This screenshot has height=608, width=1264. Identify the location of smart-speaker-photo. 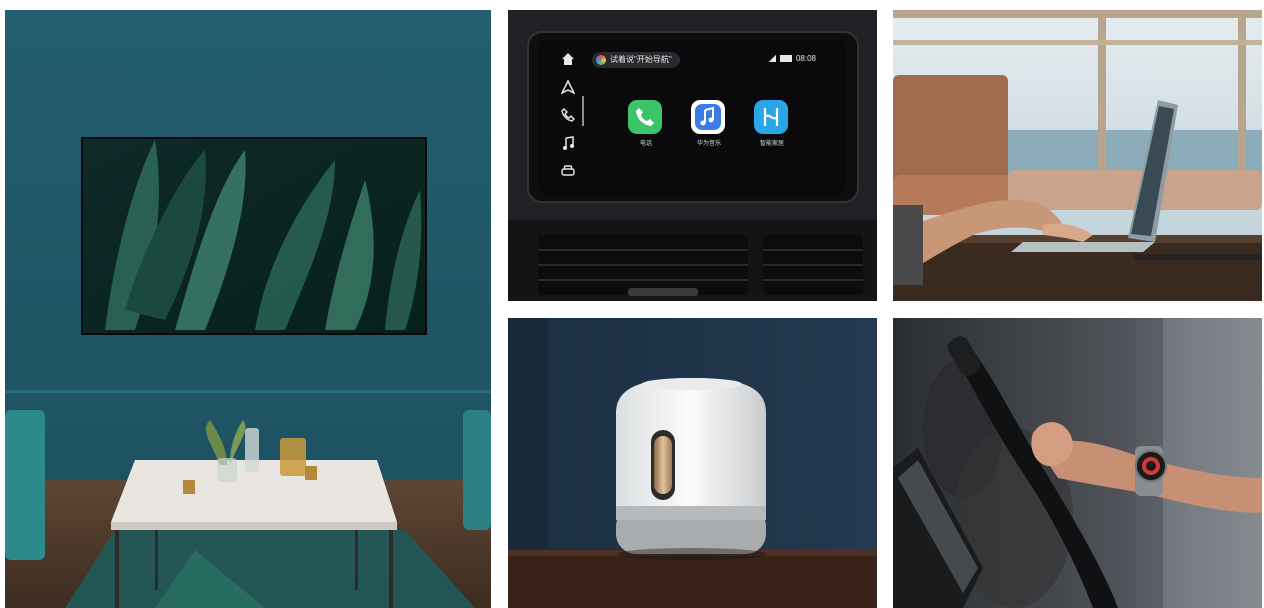
(692, 463).